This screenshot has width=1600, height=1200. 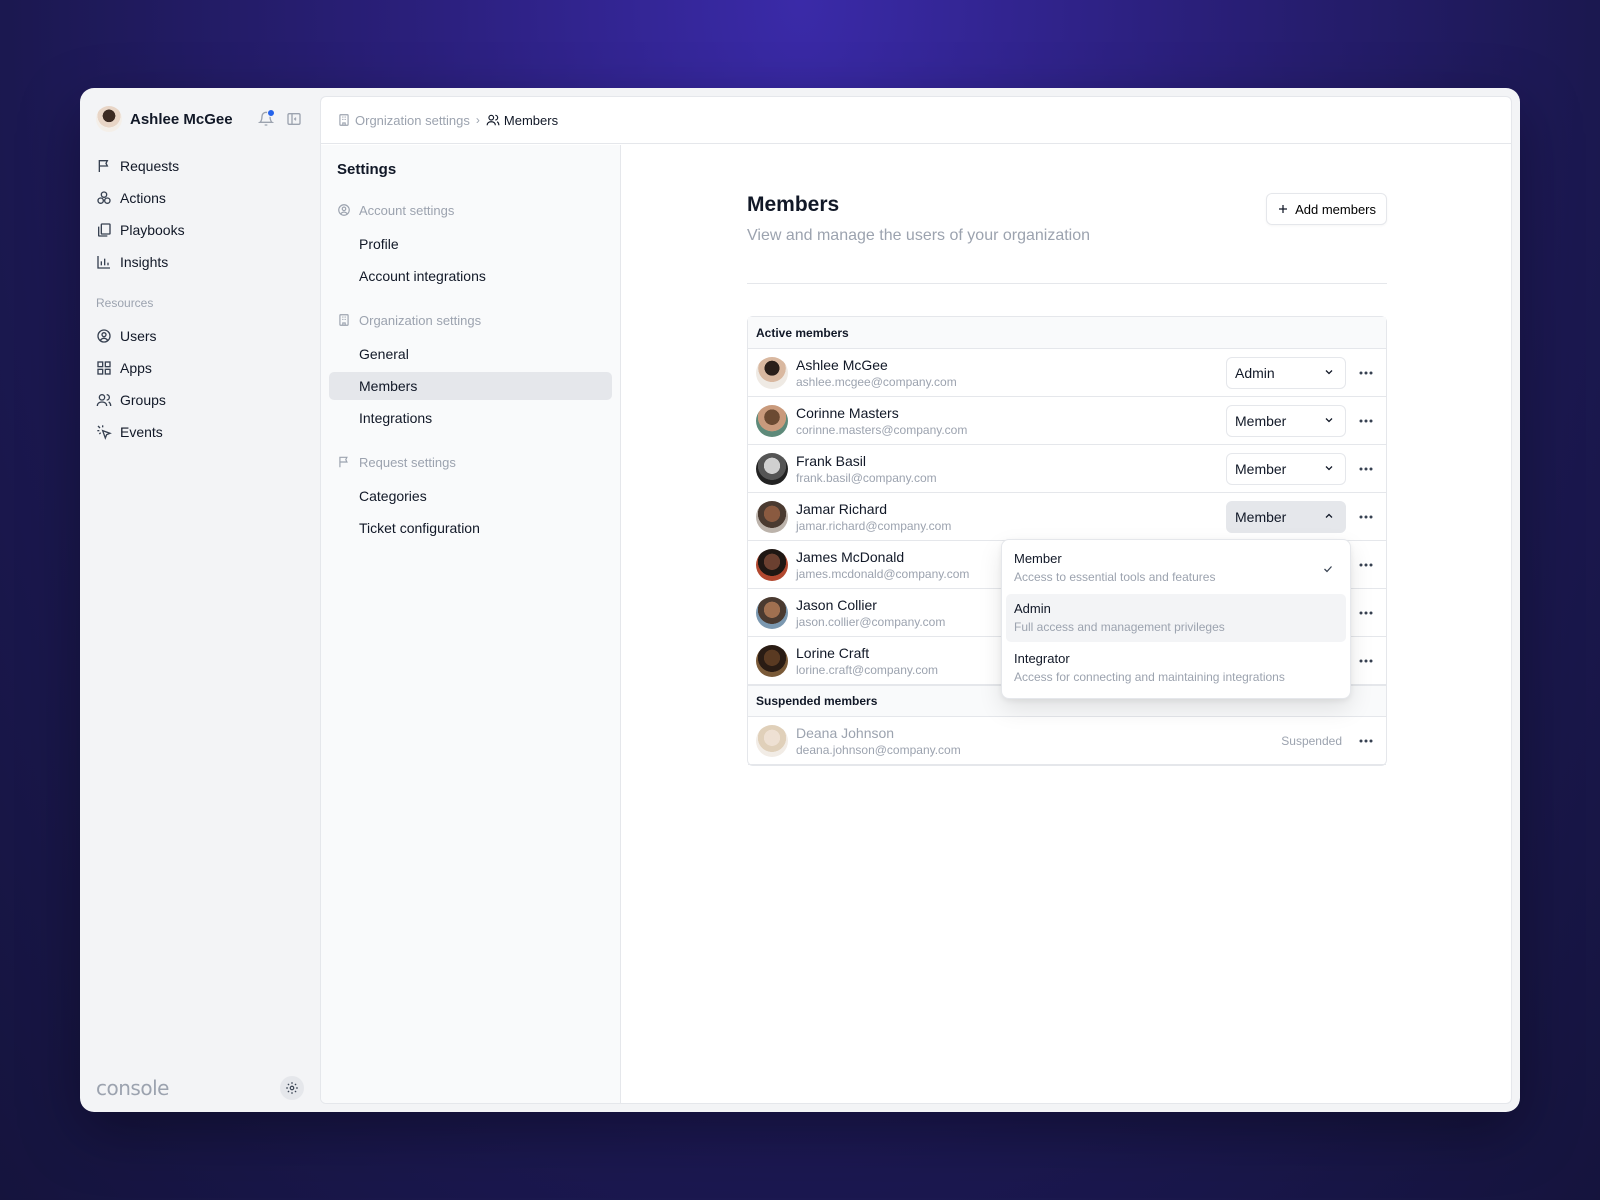 I want to click on gear-icon, so click(x=292, y=1088).